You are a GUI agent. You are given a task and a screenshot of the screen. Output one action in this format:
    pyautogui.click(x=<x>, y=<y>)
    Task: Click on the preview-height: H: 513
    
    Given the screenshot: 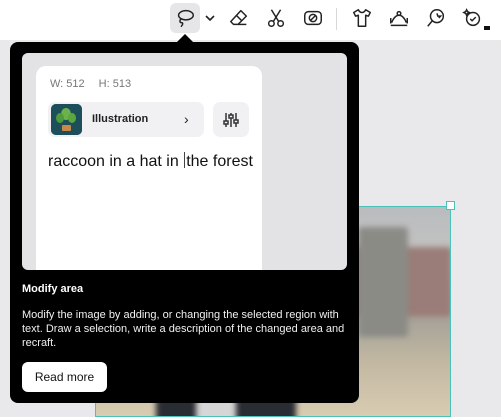 What is the action you would take?
    pyautogui.click(x=115, y=84)
    